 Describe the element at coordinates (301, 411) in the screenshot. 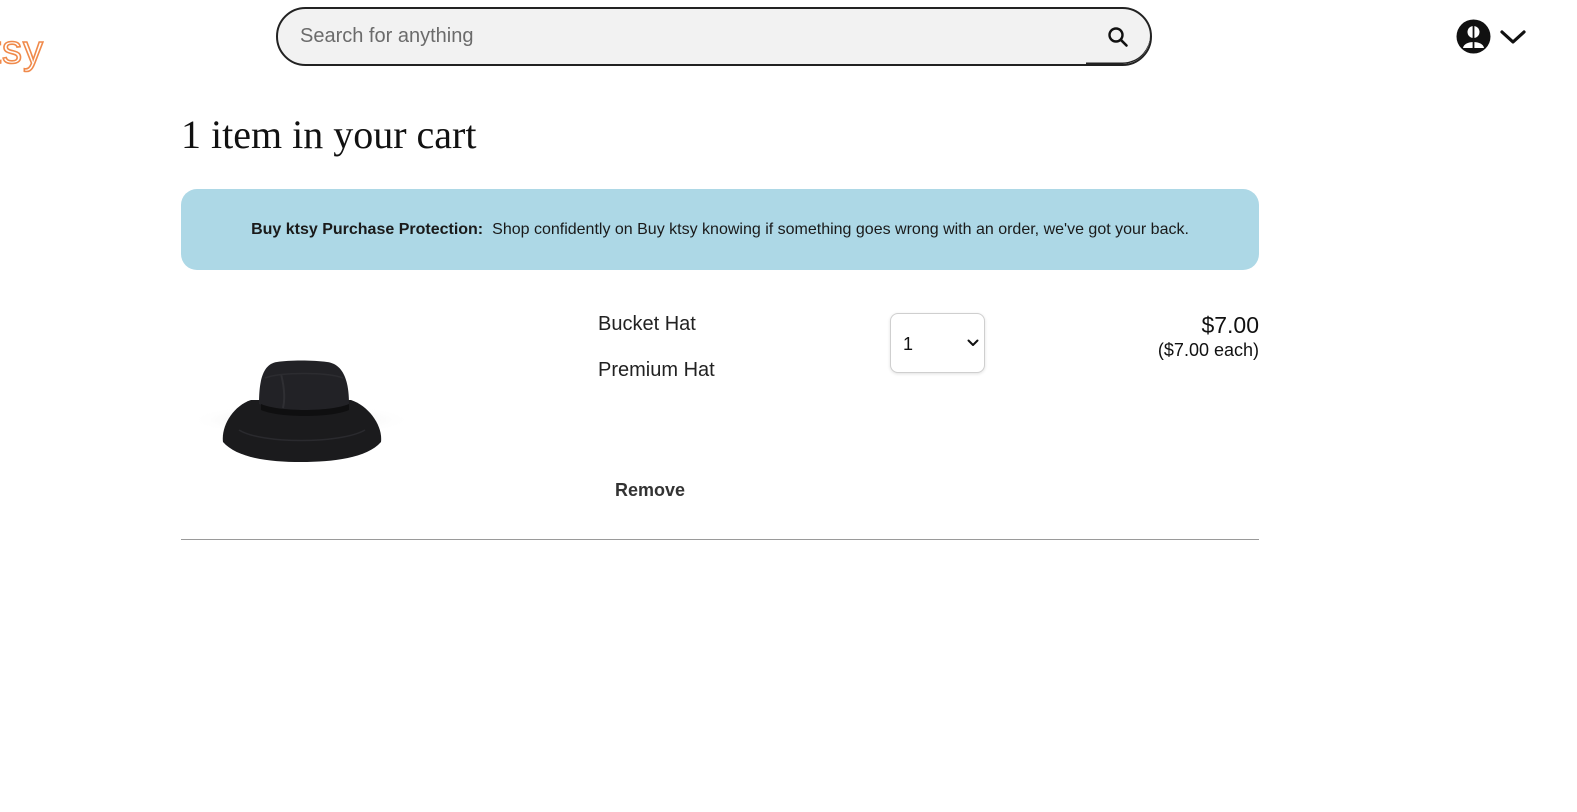

I see `bucket-hat-image` at that location.